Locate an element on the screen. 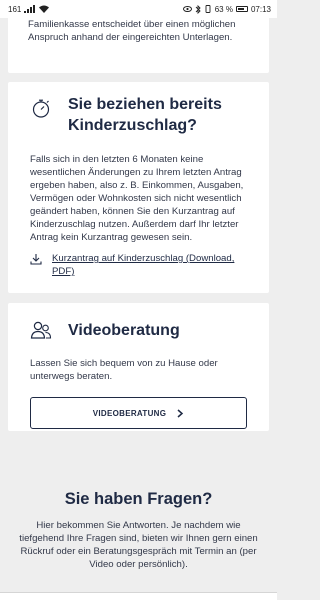  videoberatung-header: Videoberatung is located at coordinates (142, 330).